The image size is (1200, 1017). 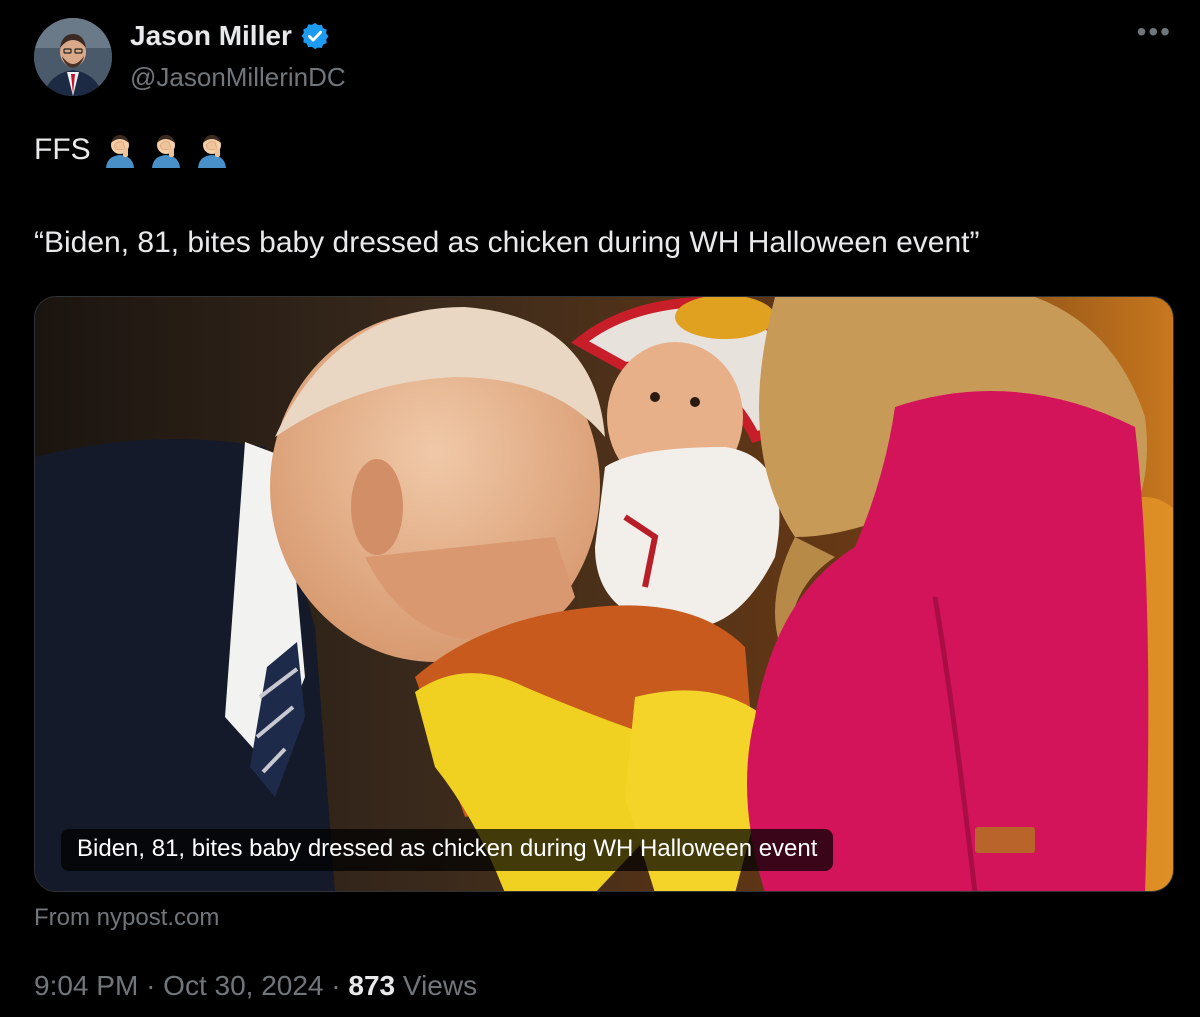 I want to click on post-date: Oct 30, 2024, so click(x=243, y=985).